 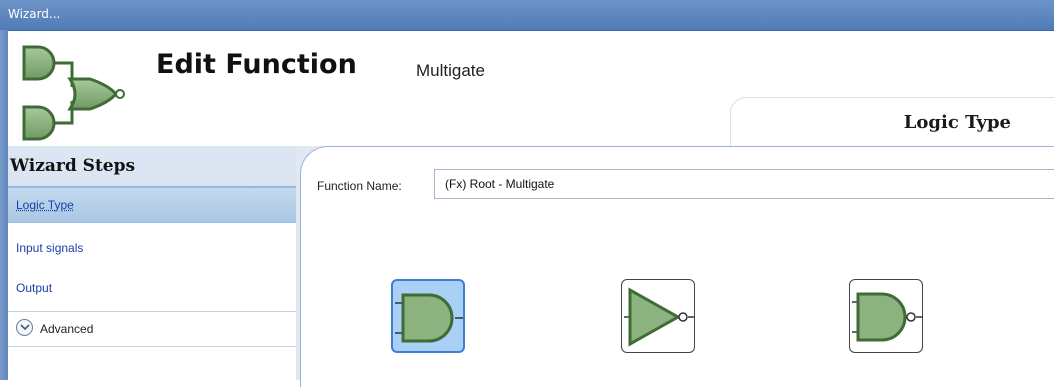 I want to click on sidebar-title: Wizard Steps, so click(x=73, y=166).